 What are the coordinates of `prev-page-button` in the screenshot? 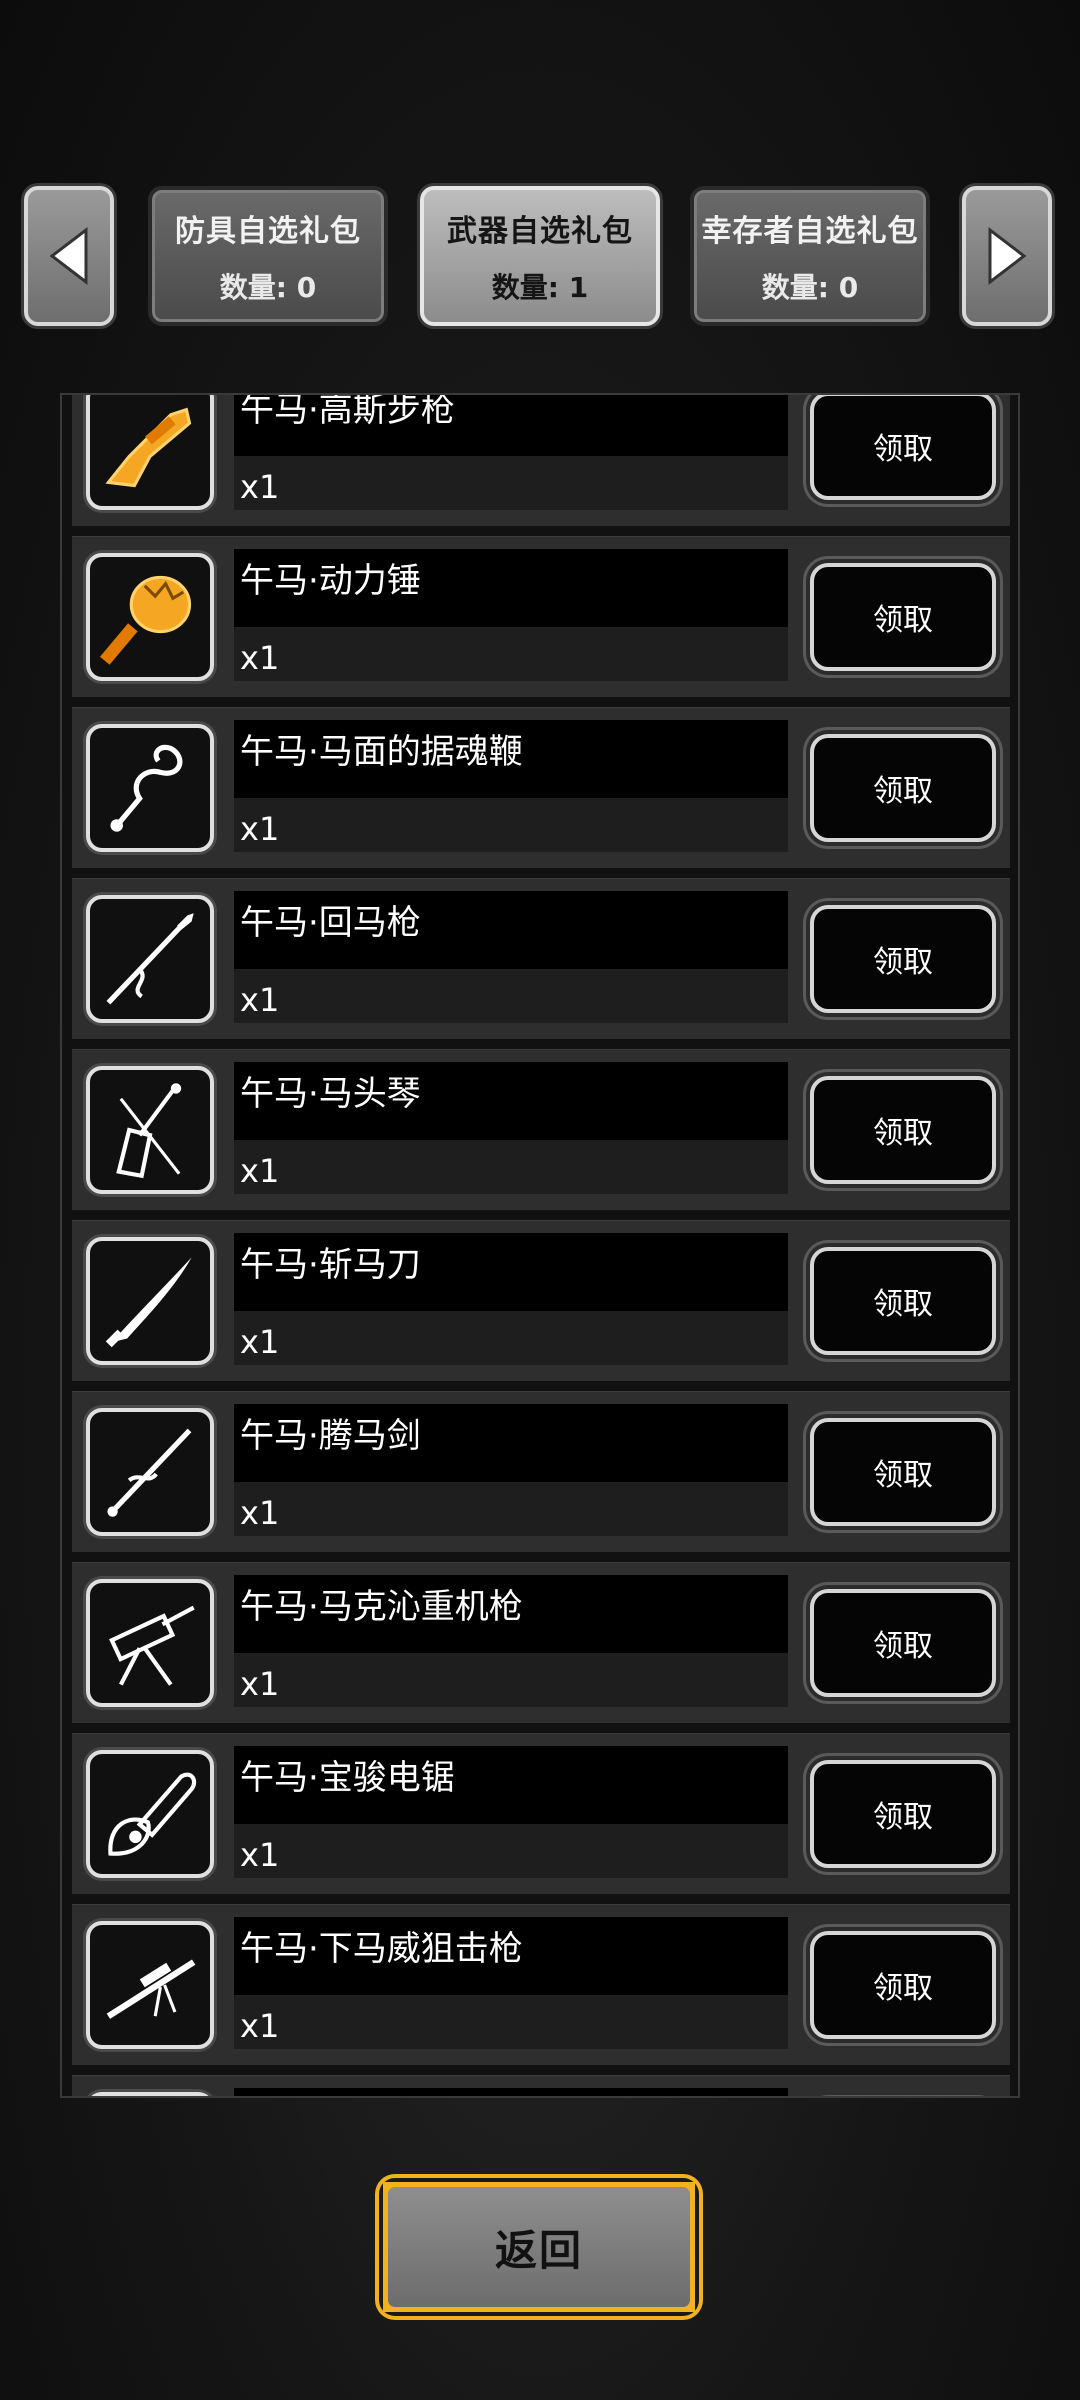 It's located at (69, 256).